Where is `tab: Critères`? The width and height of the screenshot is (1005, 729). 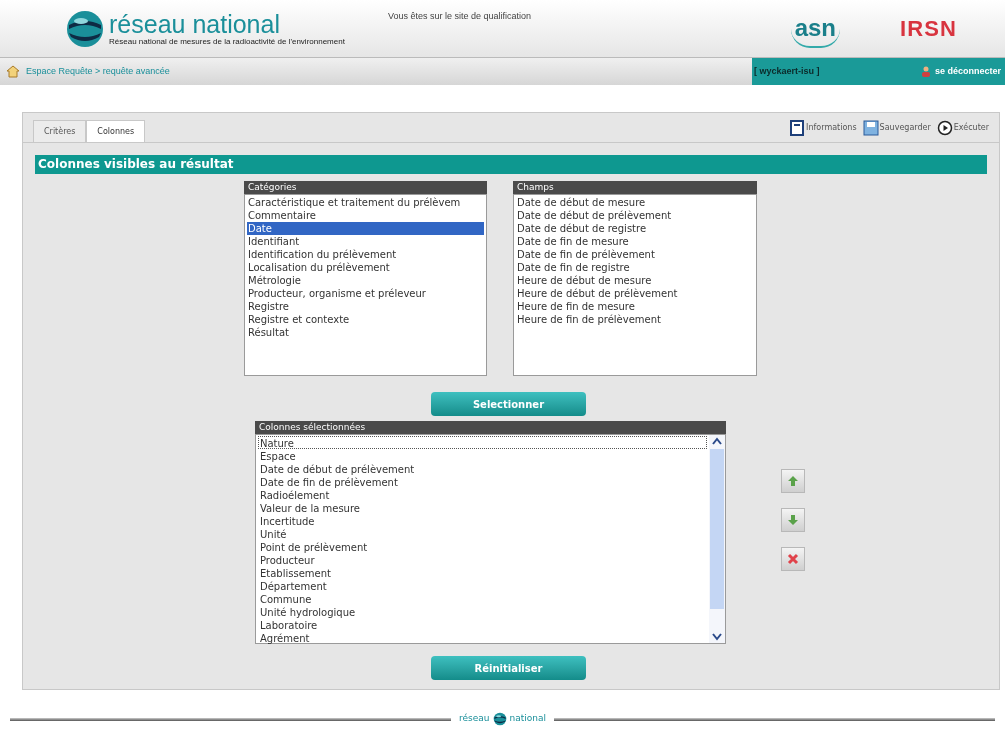 tab: Critères is located at coordinates (60, 131).